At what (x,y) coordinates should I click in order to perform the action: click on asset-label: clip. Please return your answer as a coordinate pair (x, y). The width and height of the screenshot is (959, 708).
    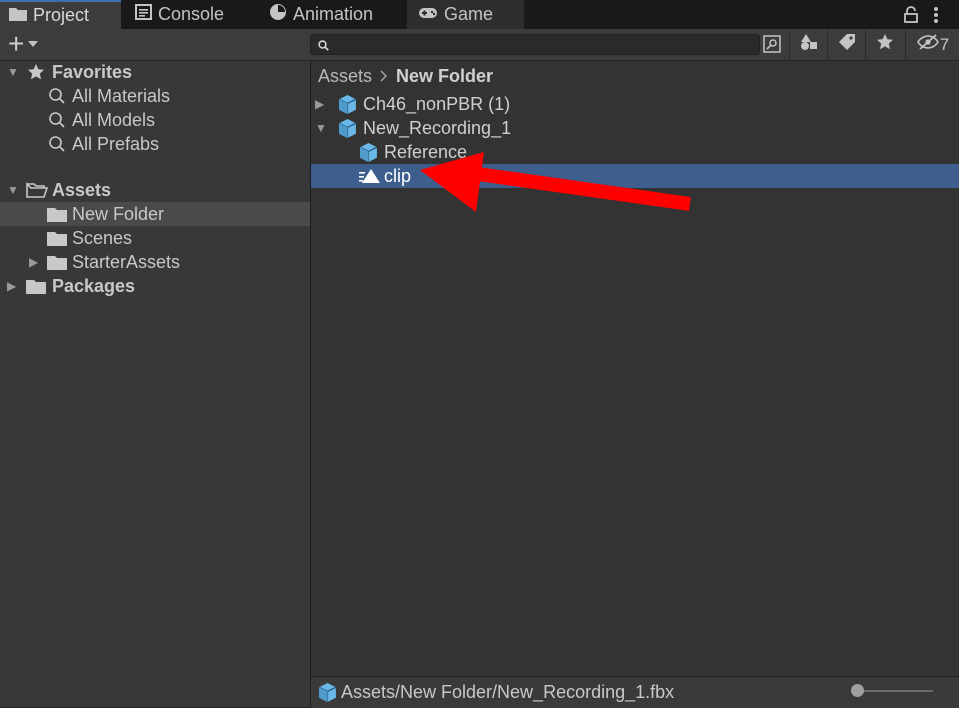
    Looking at the image, I should click on (398, 175).